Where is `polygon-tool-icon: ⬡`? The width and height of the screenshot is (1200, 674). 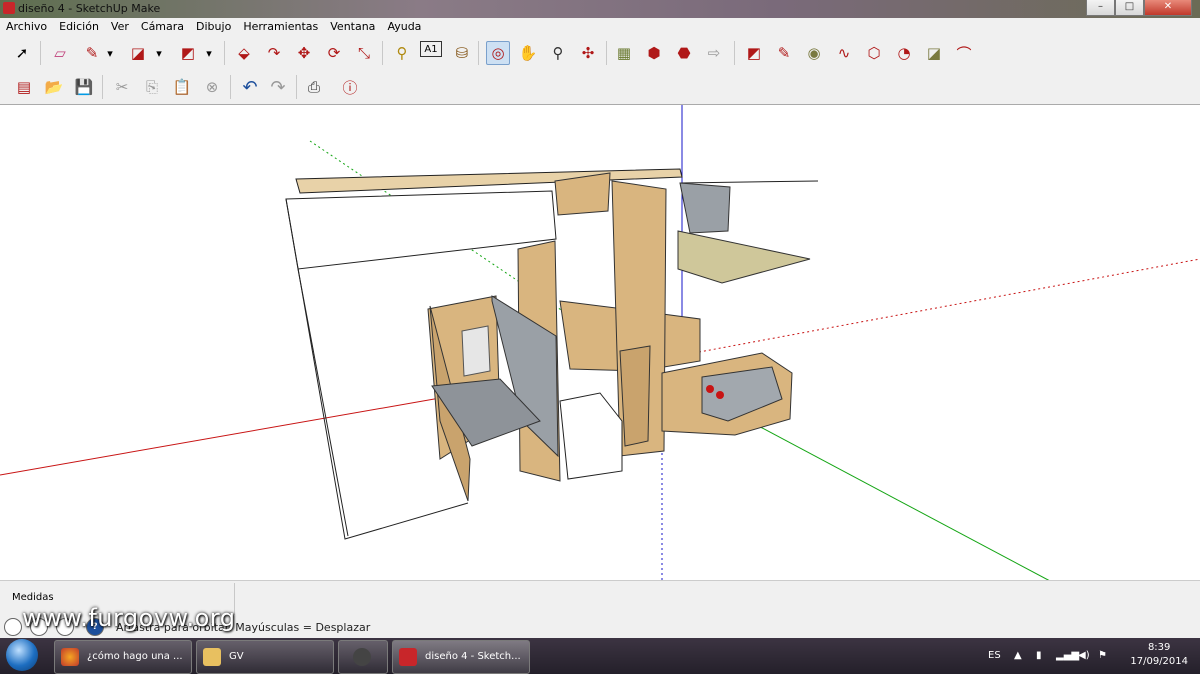
polygon-tool-icon: ⬡ is located at coordinates (874, 53).